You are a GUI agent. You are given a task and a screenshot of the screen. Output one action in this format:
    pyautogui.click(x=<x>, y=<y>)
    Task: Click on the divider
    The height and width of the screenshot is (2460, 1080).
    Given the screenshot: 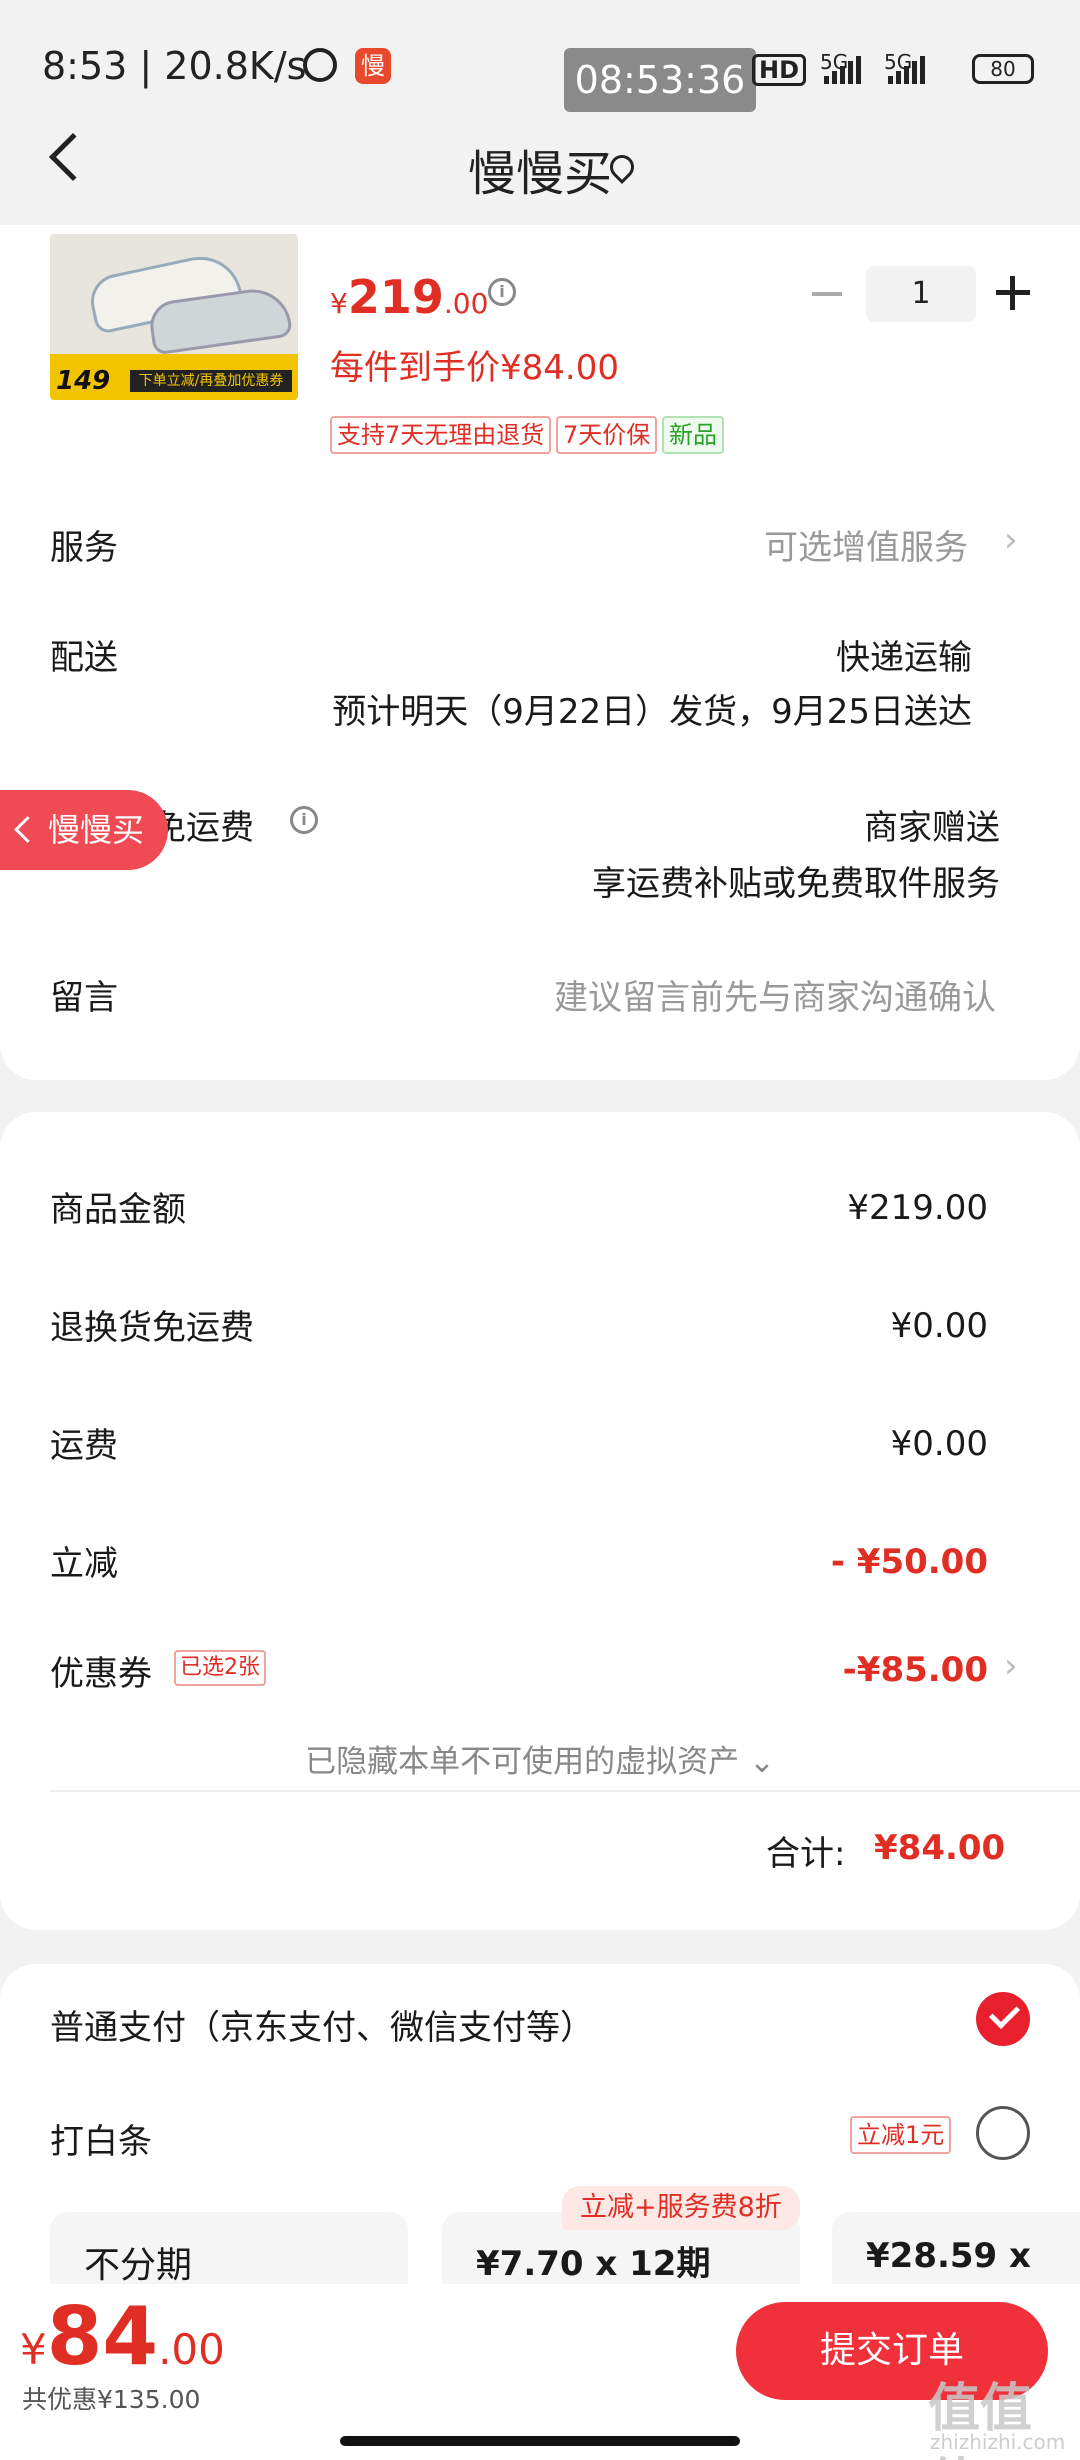 What is the action you would take?
    pyautogui.click(x=565, y=1791)
    